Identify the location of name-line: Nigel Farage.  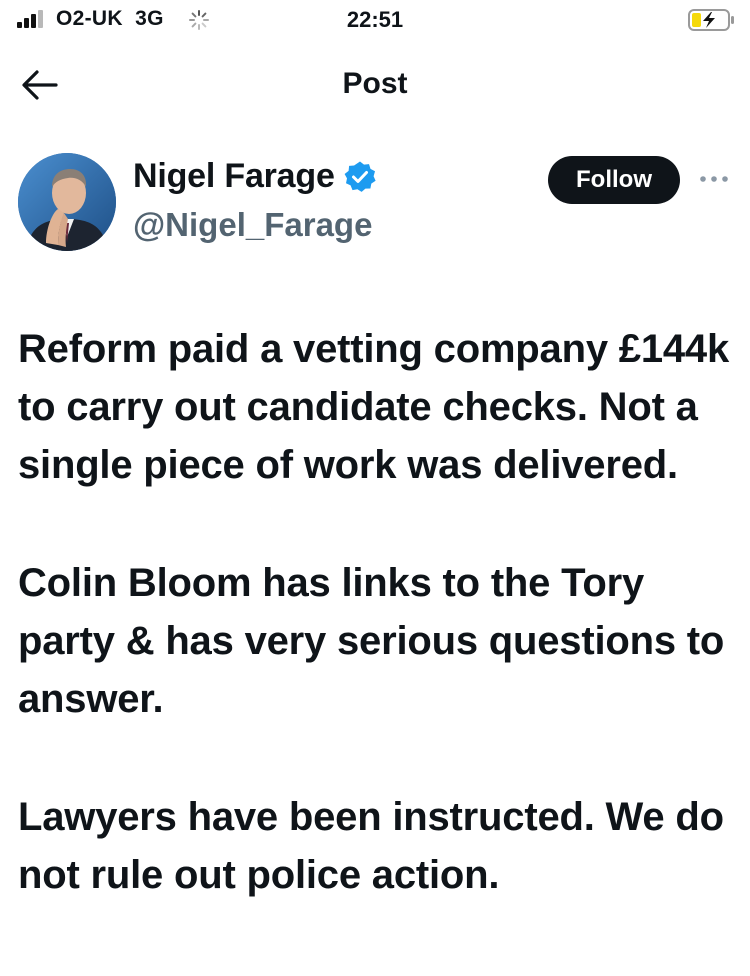
(255, 176).